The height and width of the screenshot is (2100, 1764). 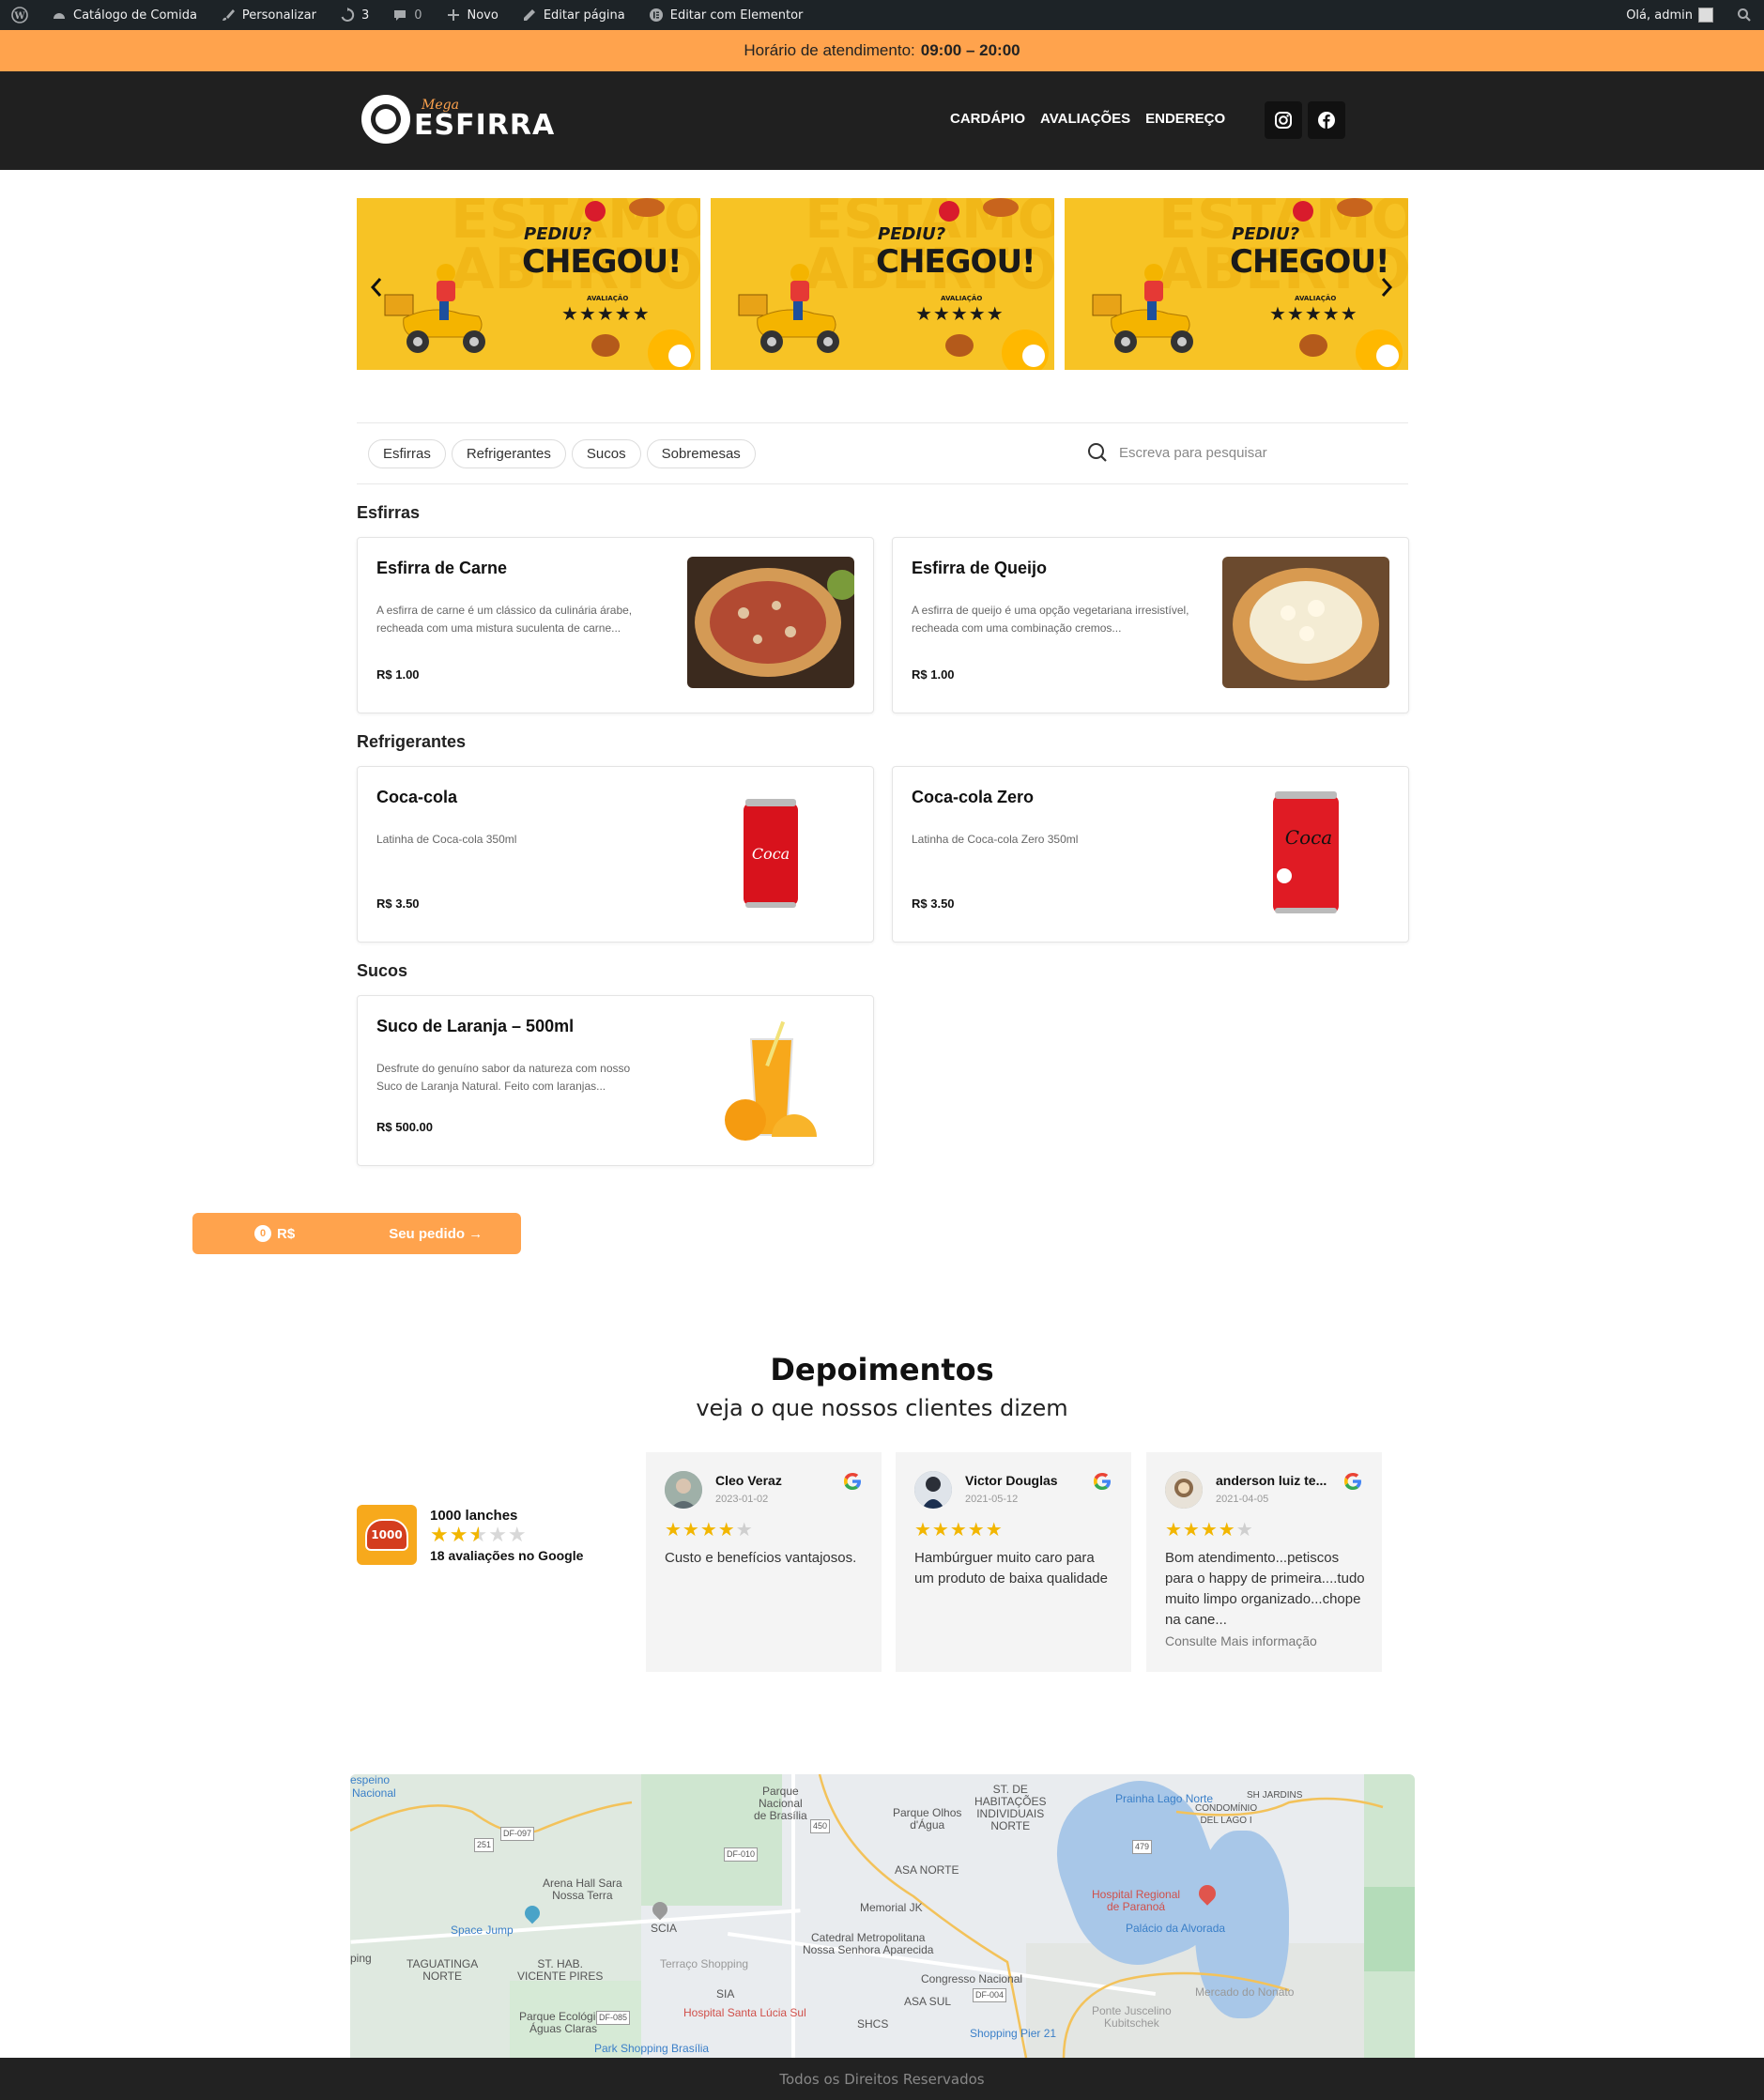 What do you see at coordinates (737, 16) in the screenshot?
I see `edit-elementor-label: Editar com Elementor` at bounding box center [737, 16].